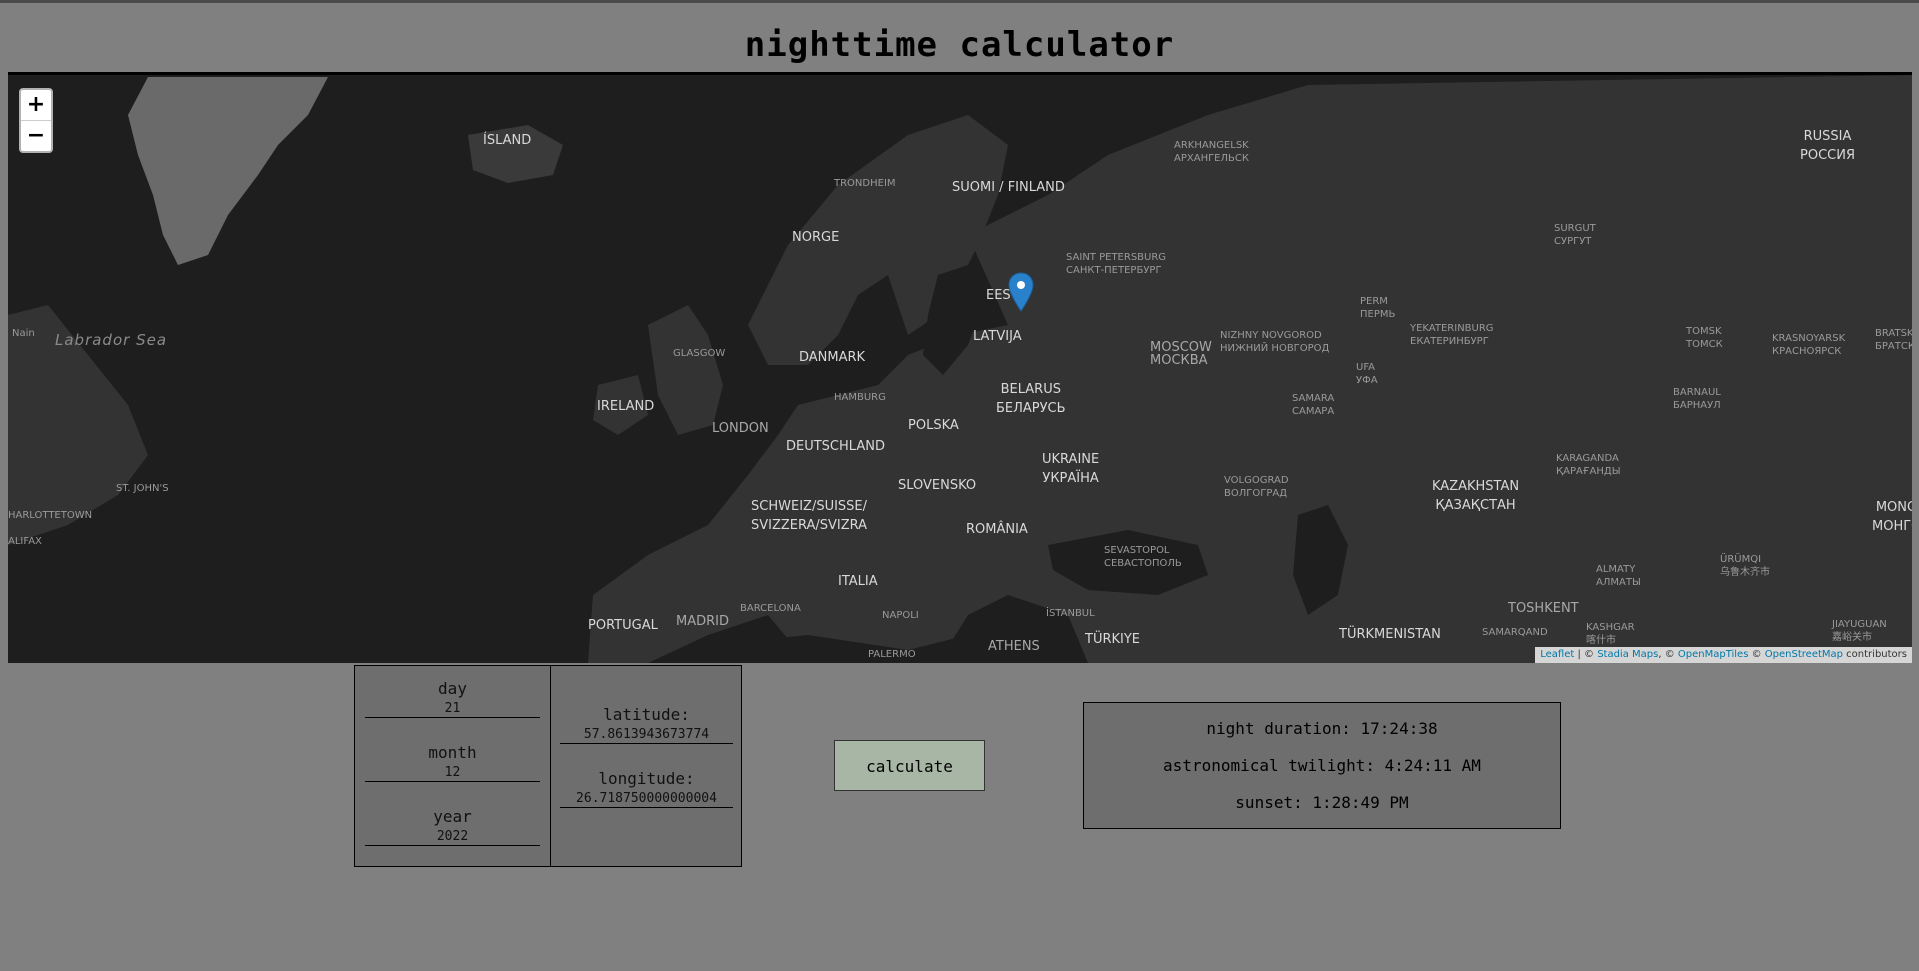 This screenshot has width=1919, height=971. I want to click on map-country-label: ÍSLAND, so click(507, 140).